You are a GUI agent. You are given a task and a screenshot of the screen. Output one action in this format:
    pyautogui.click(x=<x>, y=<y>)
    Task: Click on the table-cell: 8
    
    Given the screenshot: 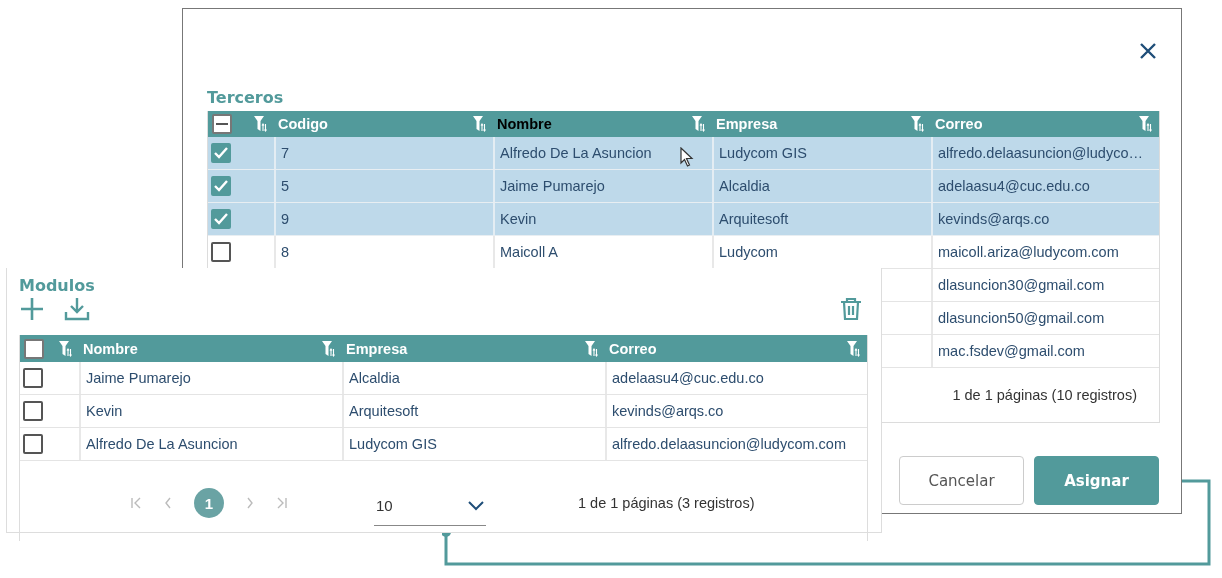 What is the action you would take?
    pyautogui.click(x=285, y=252)
    